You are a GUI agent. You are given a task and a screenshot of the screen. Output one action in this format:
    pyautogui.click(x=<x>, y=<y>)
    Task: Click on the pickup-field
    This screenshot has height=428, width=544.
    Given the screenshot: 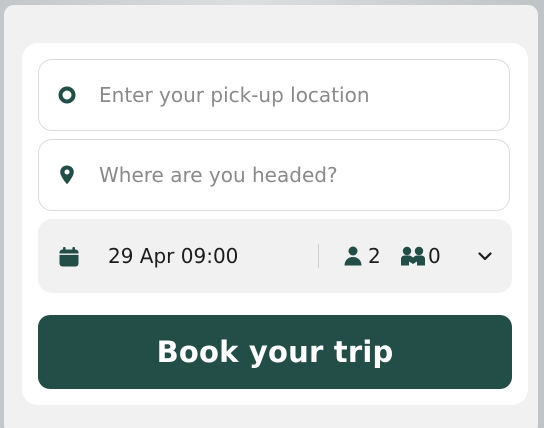 What is the action you would take?
    pyautogui.click(x=274, y=95)
    